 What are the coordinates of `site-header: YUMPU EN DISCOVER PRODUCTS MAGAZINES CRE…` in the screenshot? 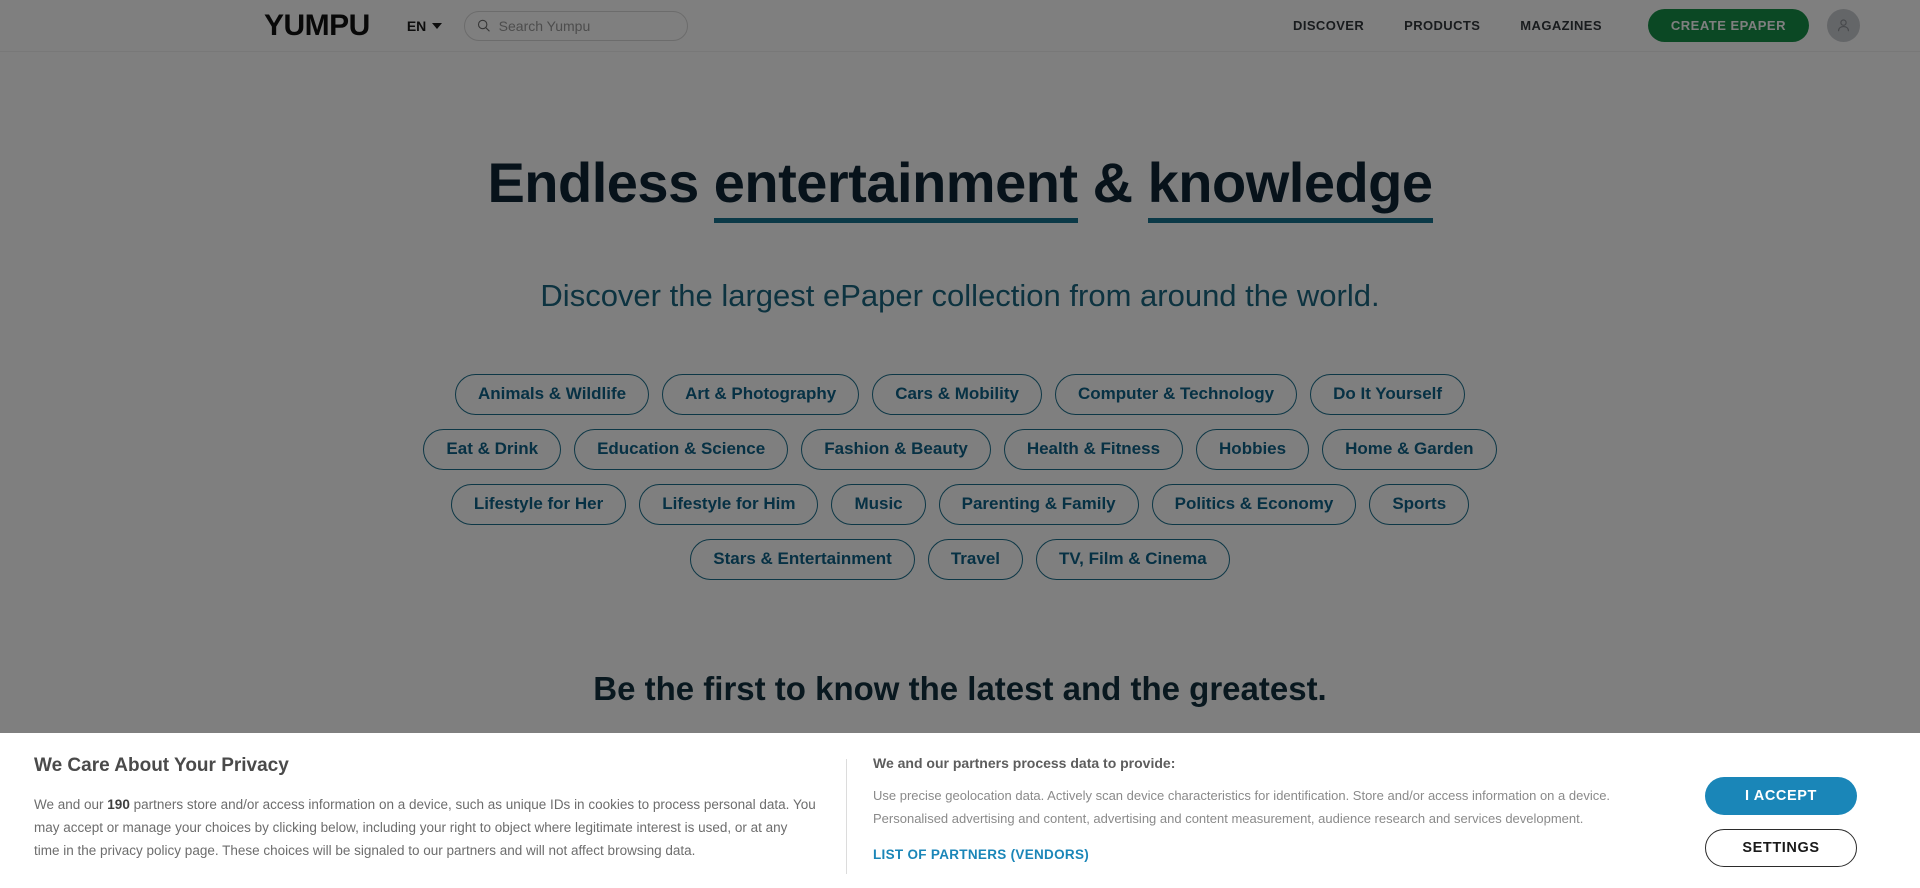 It's located at (960, 26).